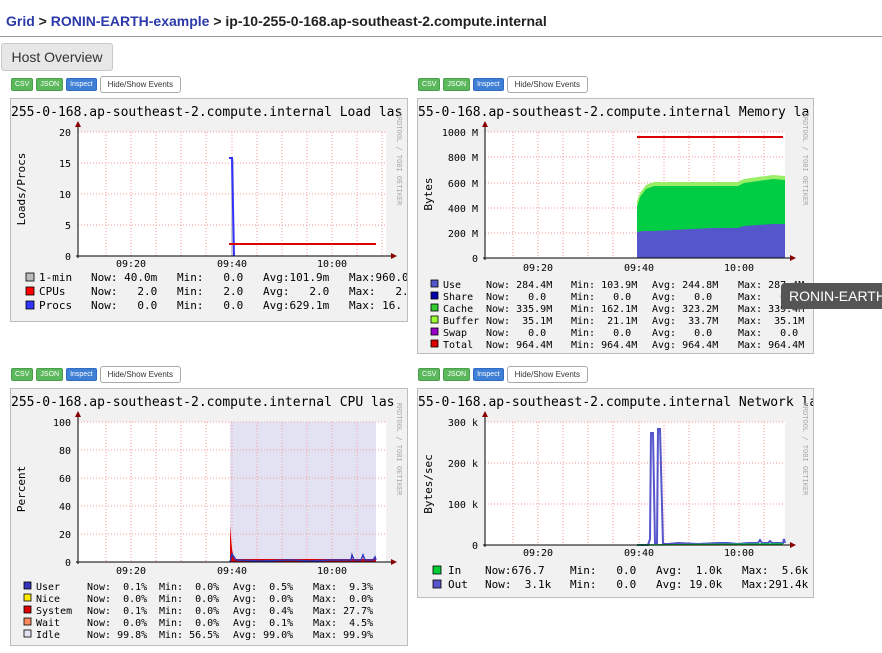 The height and width of the screenshot is (653, 882). I want to click on svg-text: Now: 335.9M, so click(519, 309).